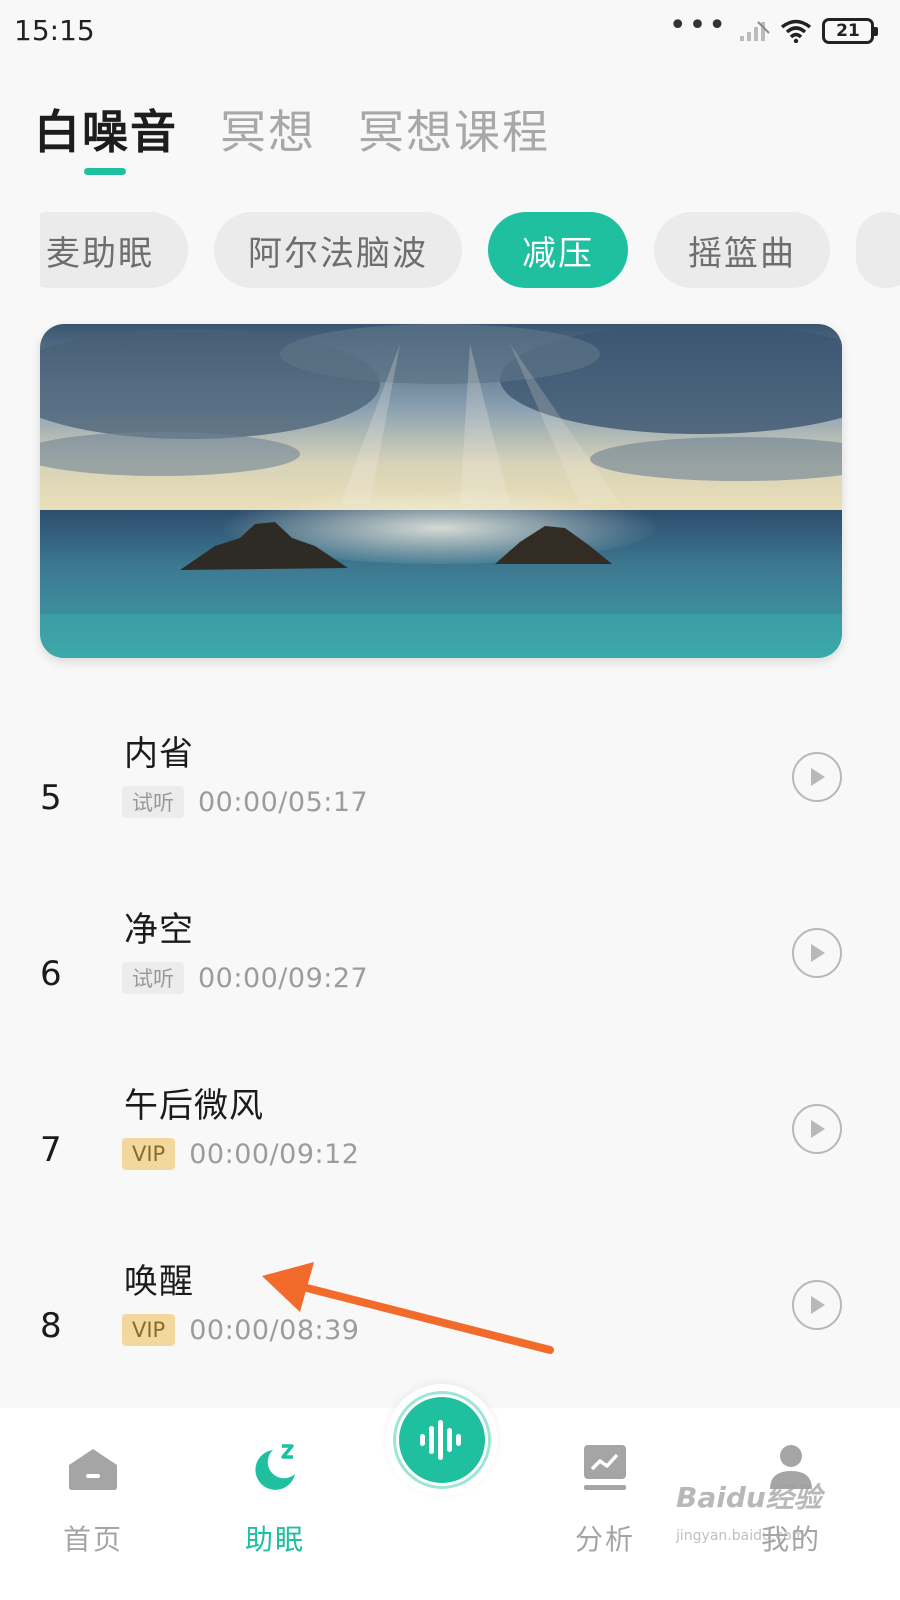 The image size is (900, 1600). What do you see at coordinates (274, 1539) in the screenshot?
I see `nav-sleep-label: 助眠` at bounding box center [274, 1539].